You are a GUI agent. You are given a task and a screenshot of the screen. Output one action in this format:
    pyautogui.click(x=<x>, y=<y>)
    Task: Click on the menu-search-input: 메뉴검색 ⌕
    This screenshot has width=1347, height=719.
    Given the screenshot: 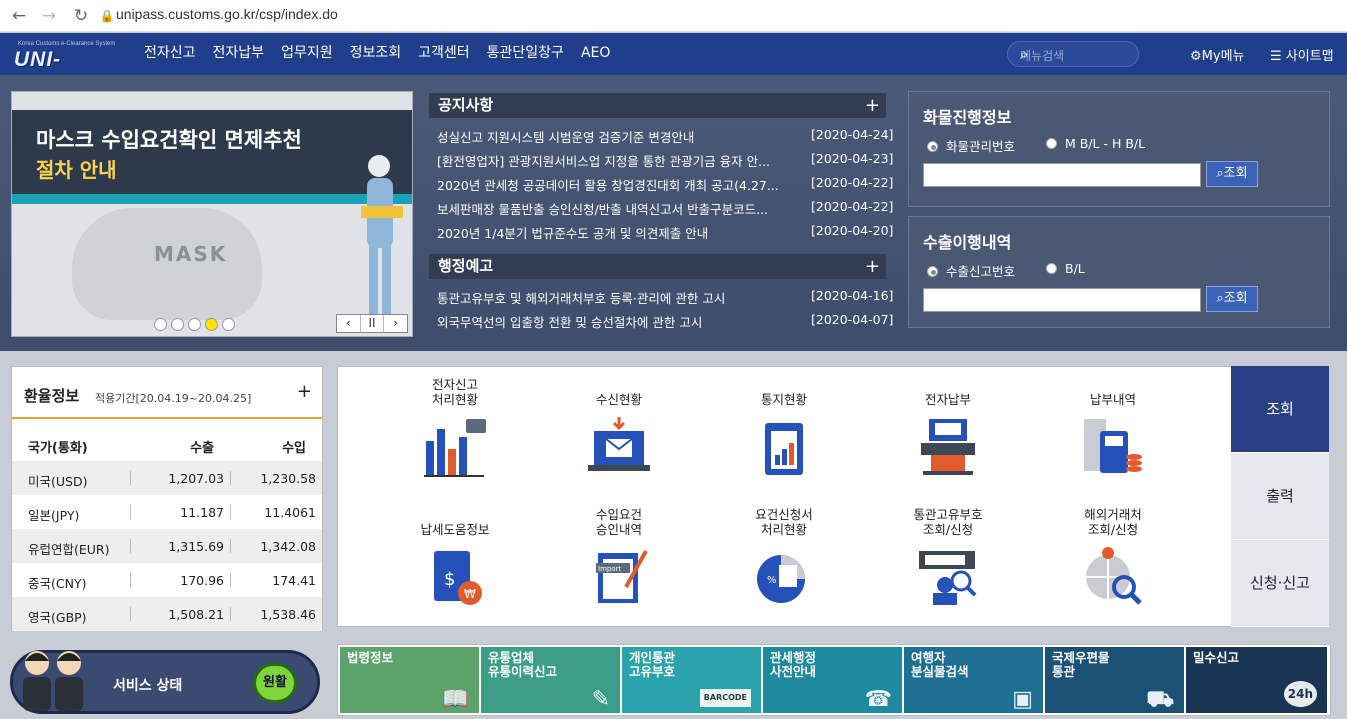 What is the action you would take?
    pyautogui.click(x=1073, y=54)
    